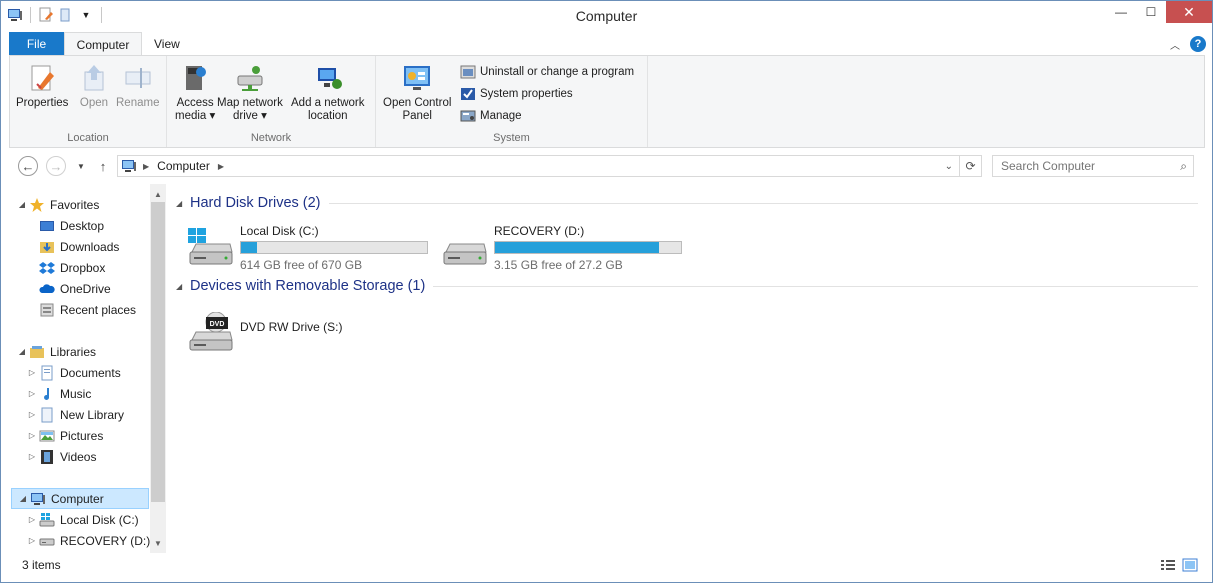 This screenshot has height=583, width=1213. I want to click on drive-local-disk-c: Local Disk (C:) 614 GB free of 670 GB, so click(311, 246).